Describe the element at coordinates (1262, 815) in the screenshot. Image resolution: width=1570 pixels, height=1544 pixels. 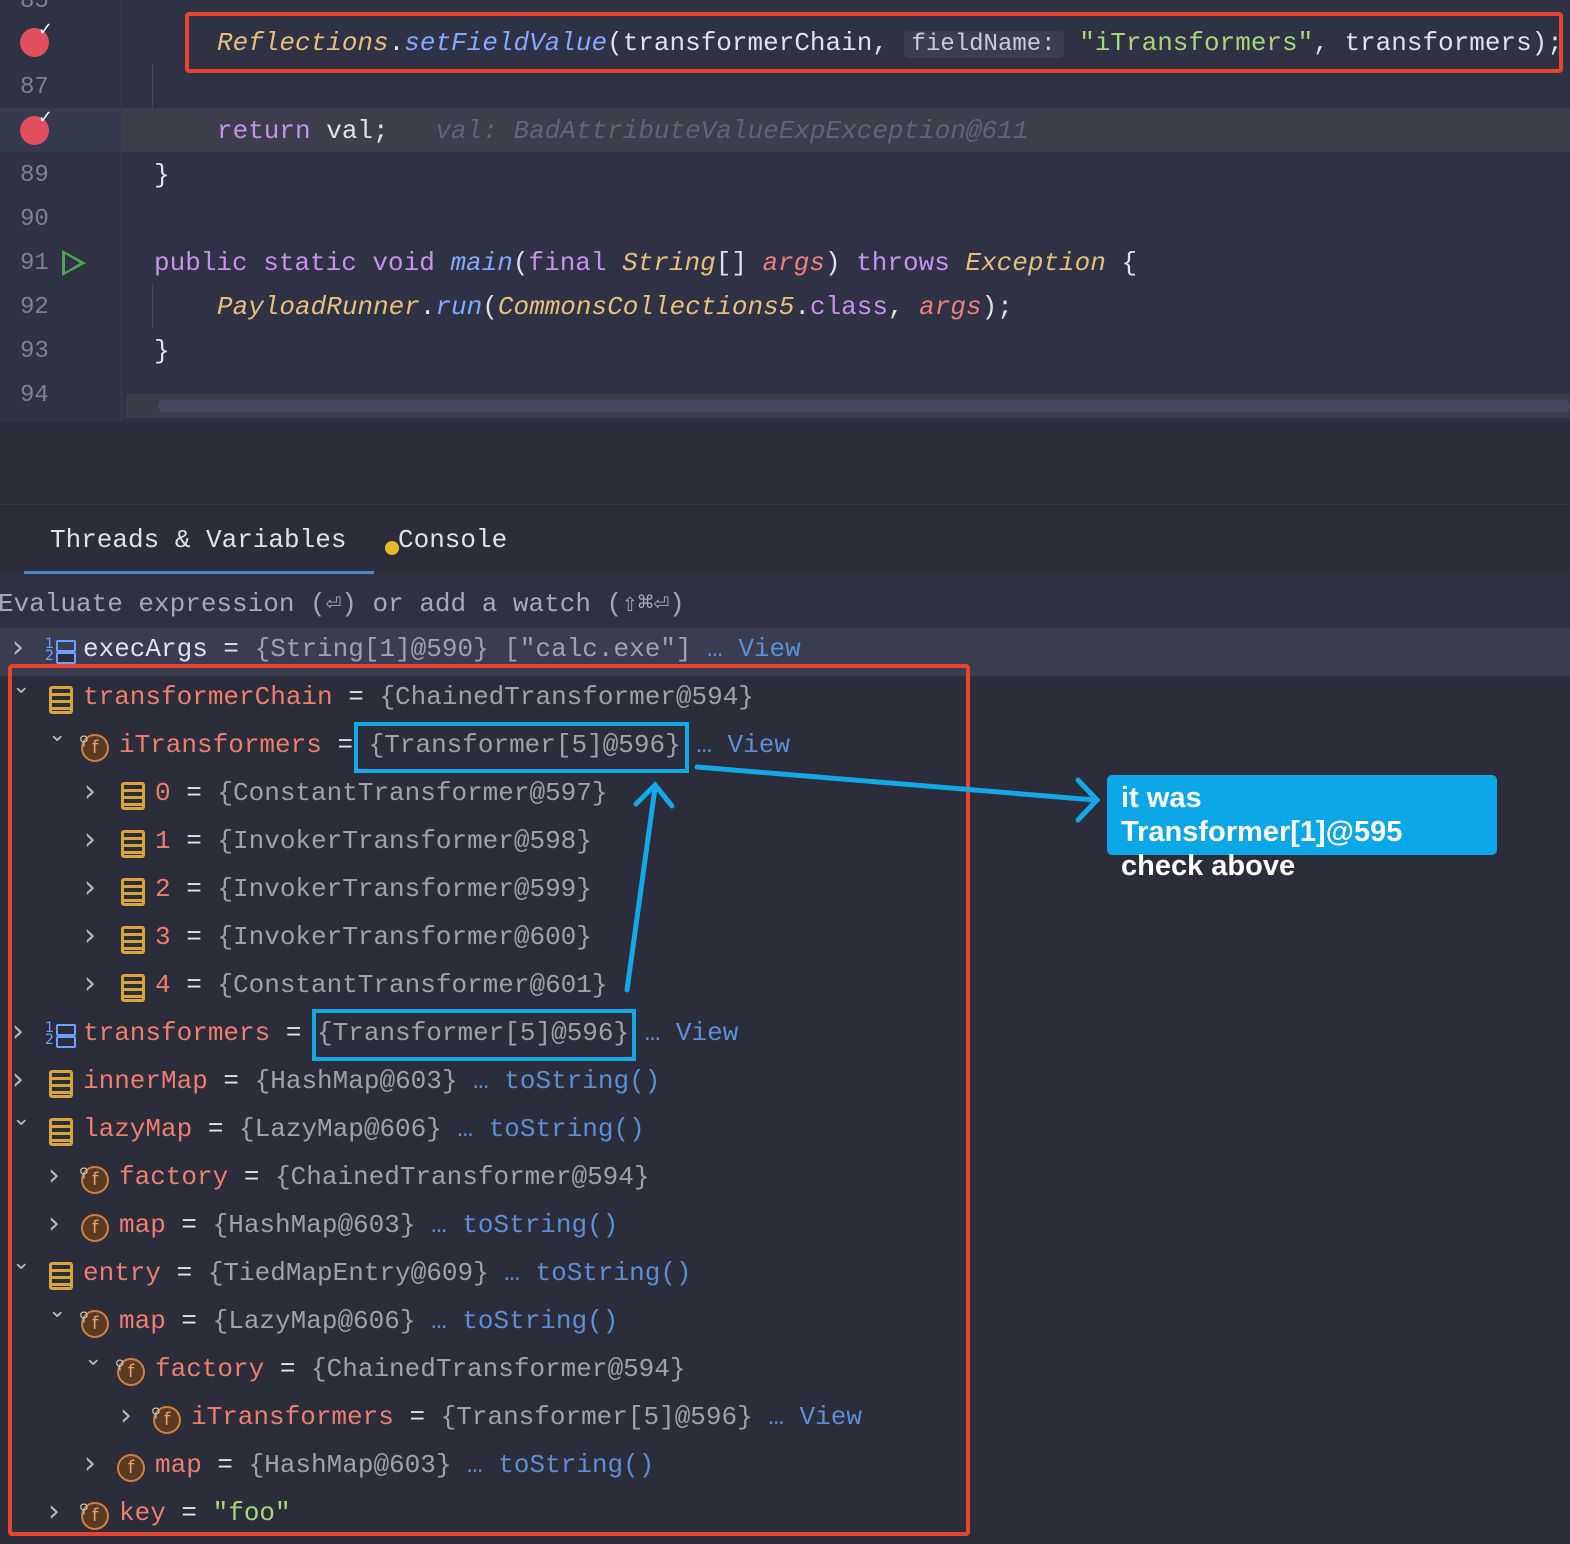
I see `callout-line: it was Transformer[1]@595` at that location.